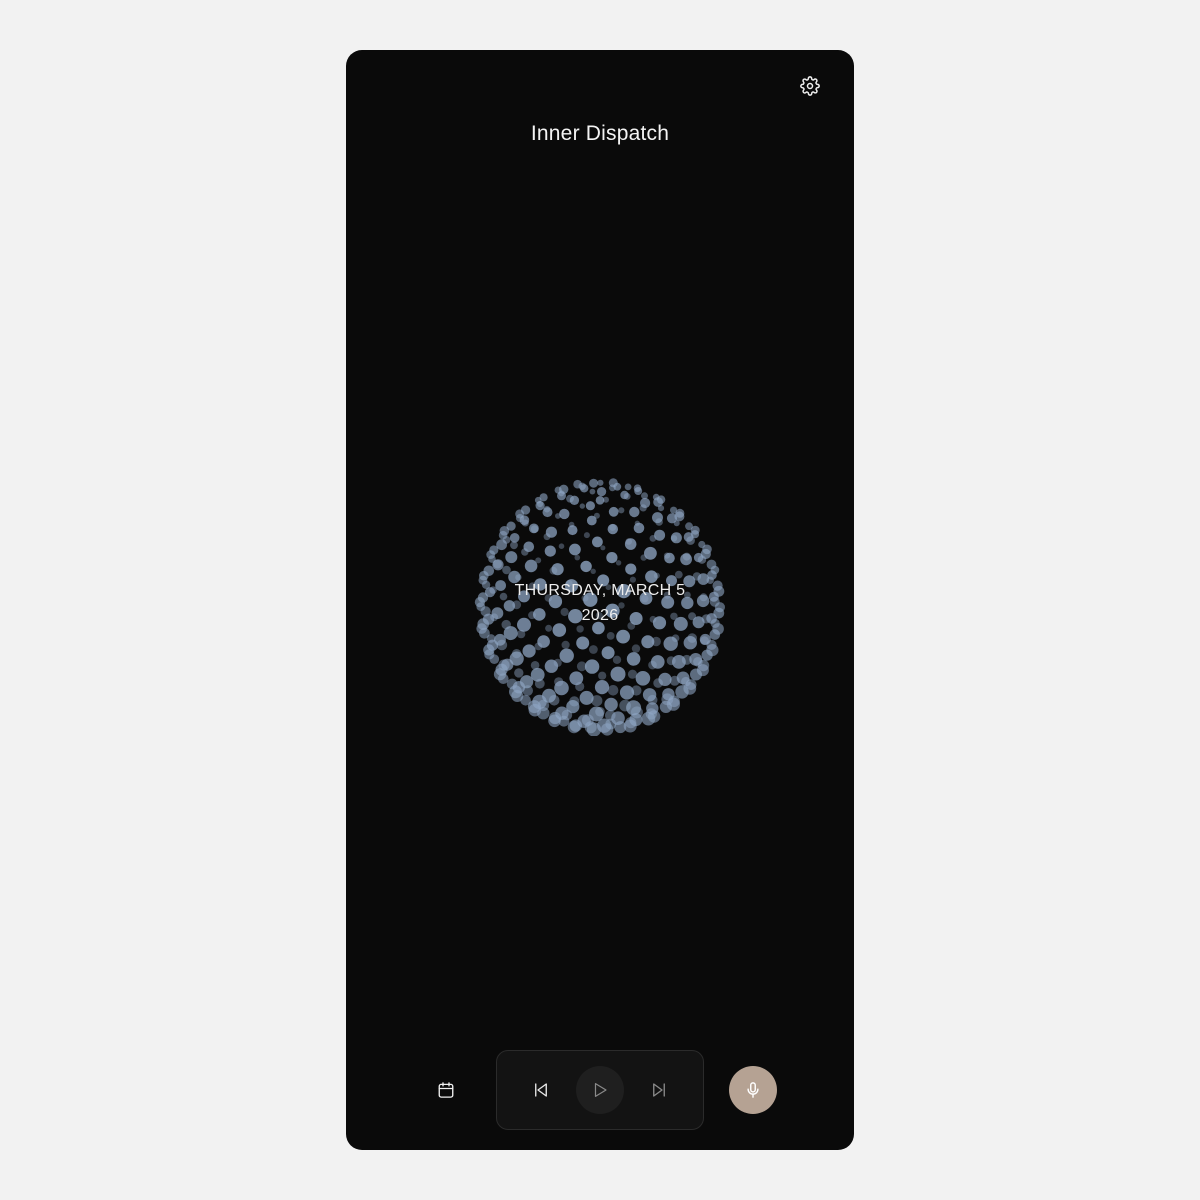  What do you see at coordinates (446, 1090) in the screenshot?
I see `calendar-button` at bounding box center [446, 1090].